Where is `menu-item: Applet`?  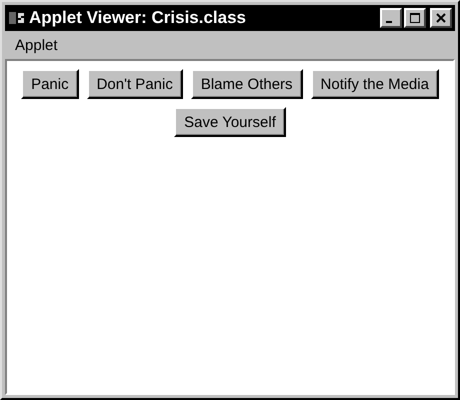
menu-item: Applet is located at coordinates (36, 45).